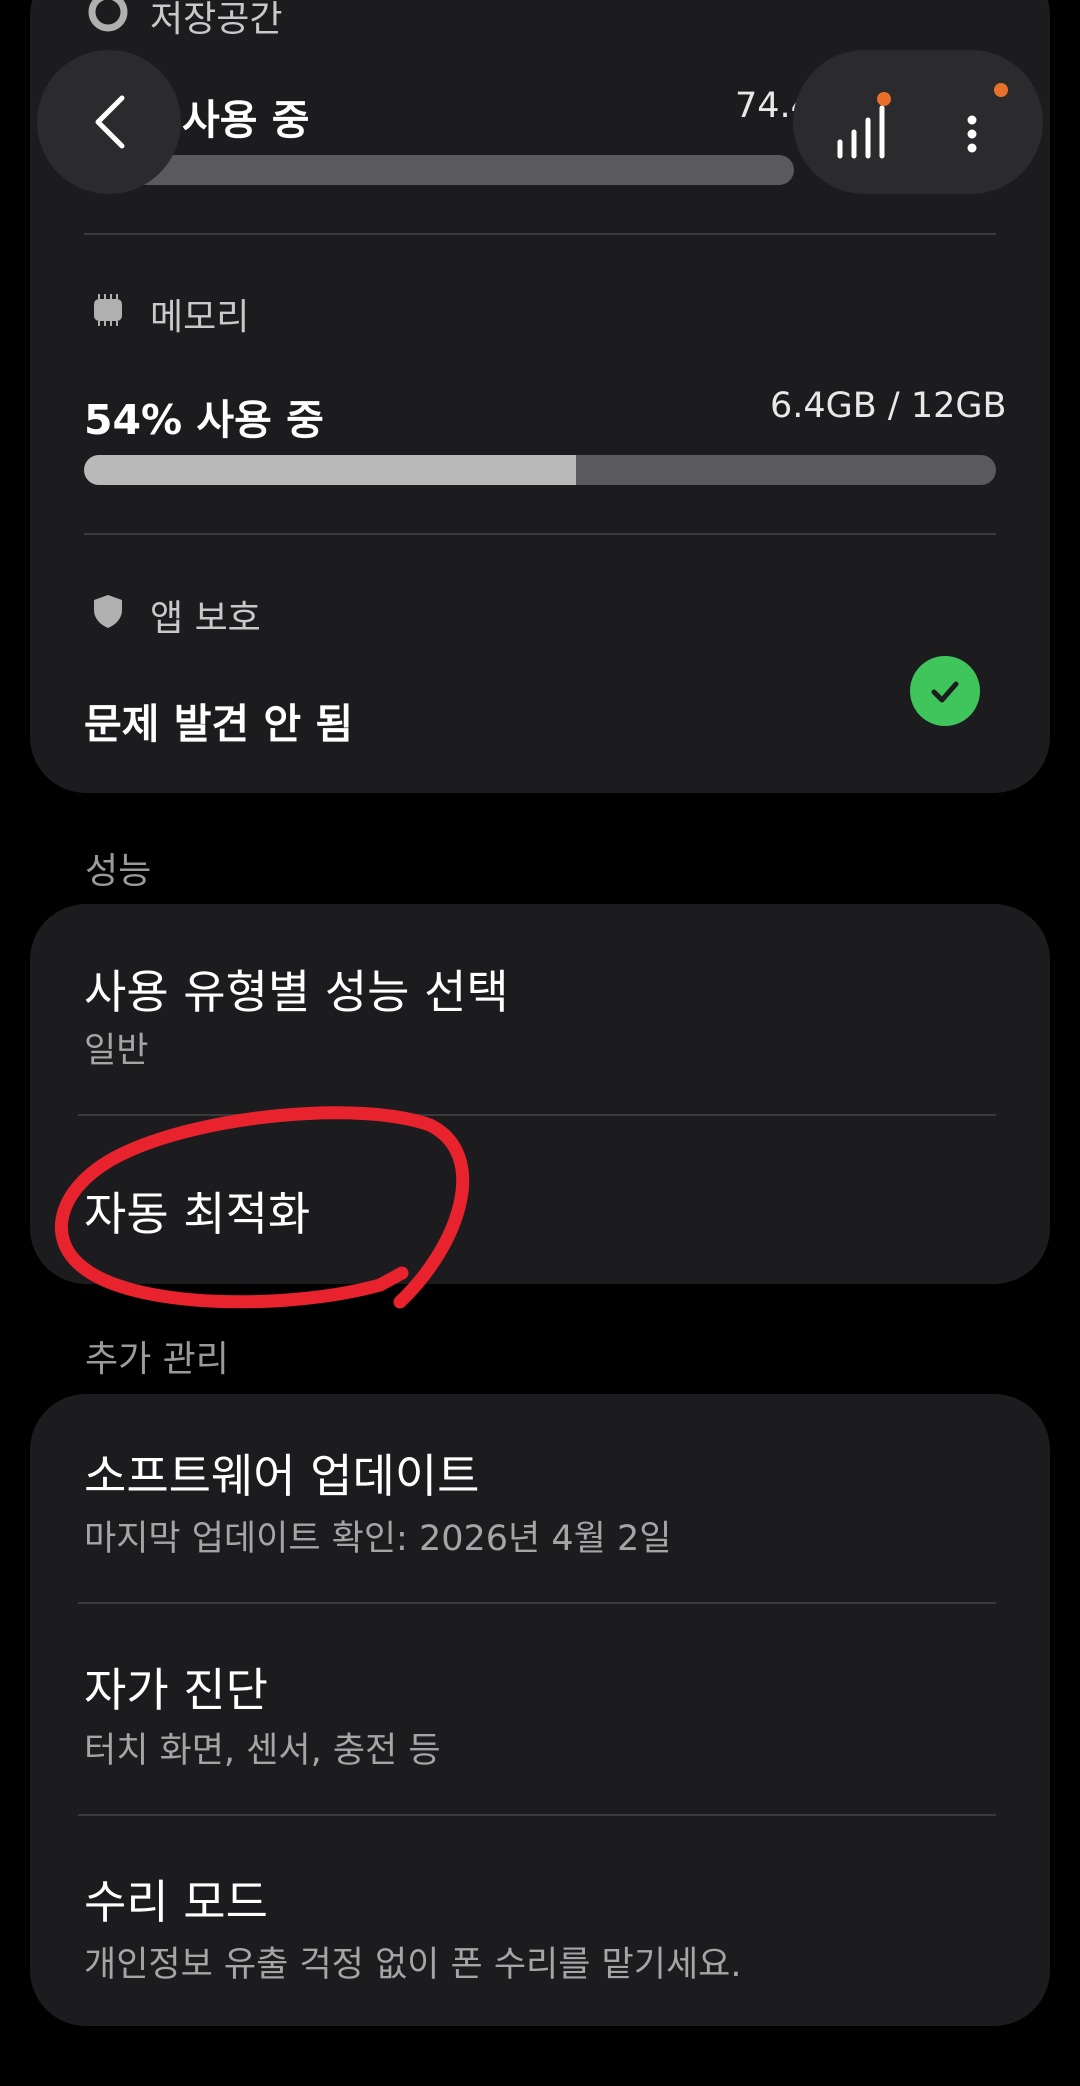  What do you see at coordinates (116, 1051) in the screenshot?
I see `performance-mode-value: 일반` at bounding box center [116, 1051].